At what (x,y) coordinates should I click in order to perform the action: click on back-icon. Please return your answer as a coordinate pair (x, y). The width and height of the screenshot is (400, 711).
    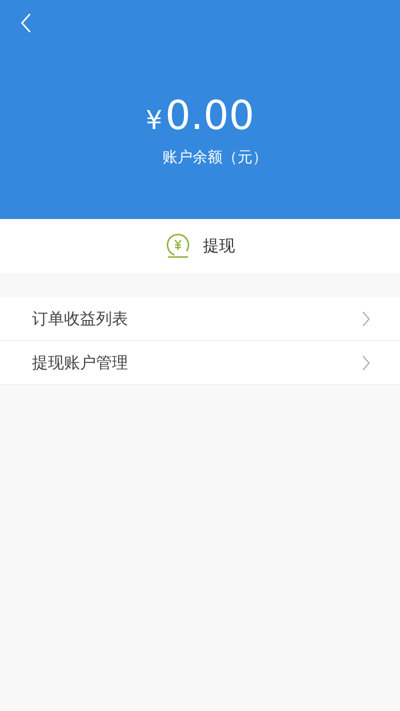
    Looking at the image, I should click on (26, 23).